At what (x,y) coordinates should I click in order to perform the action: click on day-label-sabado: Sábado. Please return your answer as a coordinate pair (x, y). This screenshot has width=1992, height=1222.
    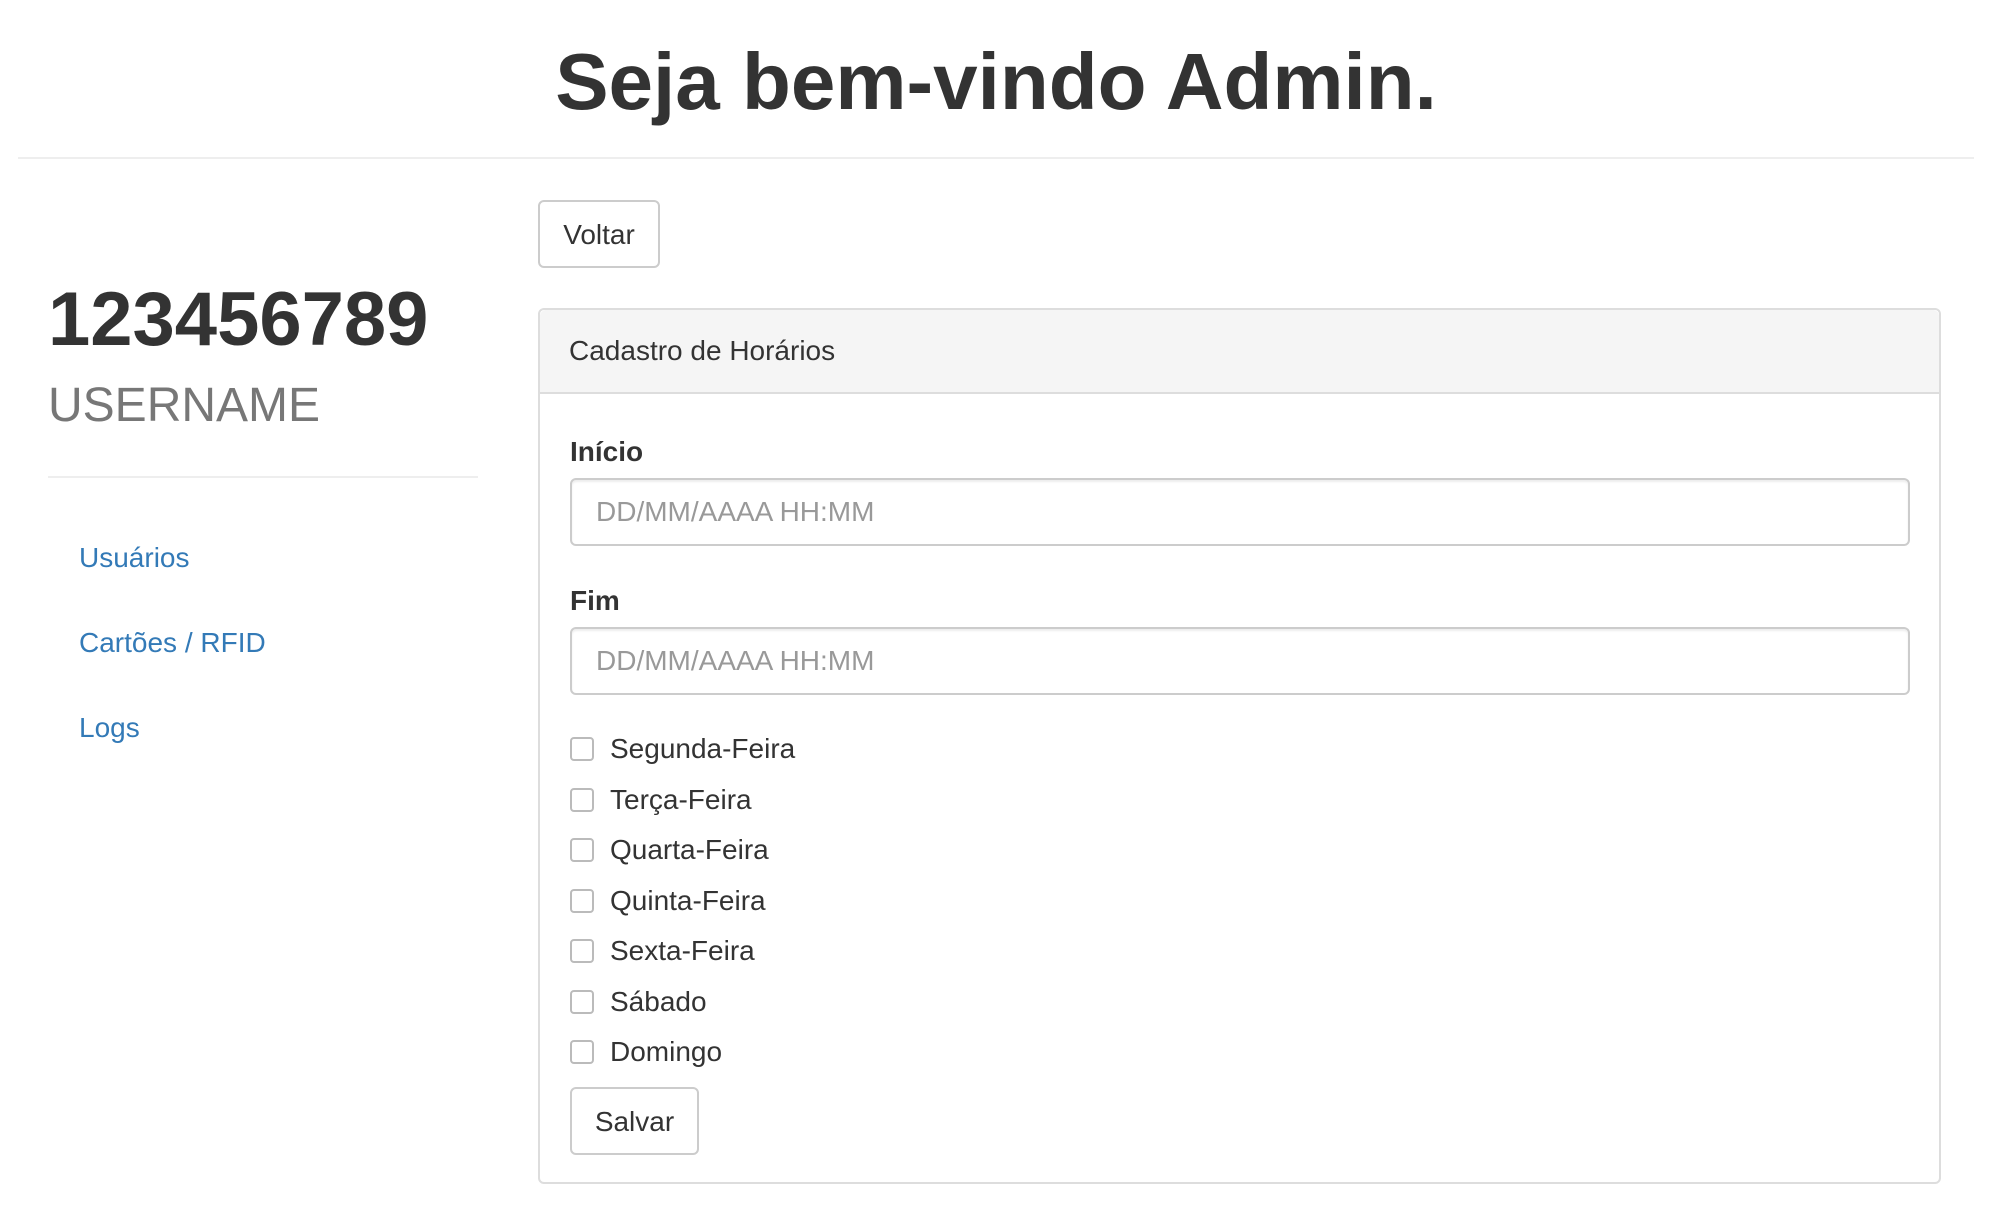
    Looking at the image, I should click on (658, 1001).